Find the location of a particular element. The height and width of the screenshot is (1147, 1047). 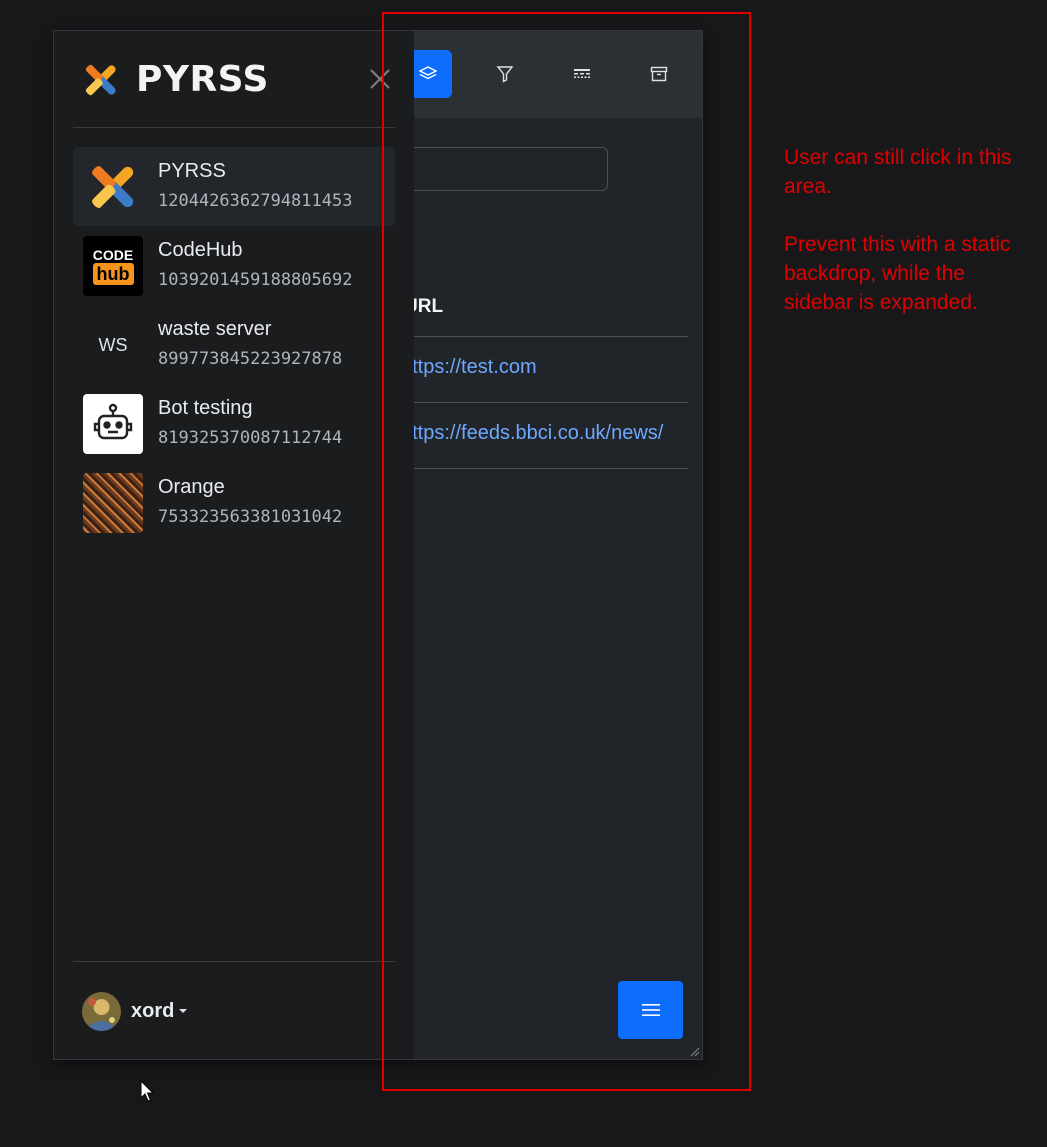

chevron-down-icon is located at coordinates (183, 1011).